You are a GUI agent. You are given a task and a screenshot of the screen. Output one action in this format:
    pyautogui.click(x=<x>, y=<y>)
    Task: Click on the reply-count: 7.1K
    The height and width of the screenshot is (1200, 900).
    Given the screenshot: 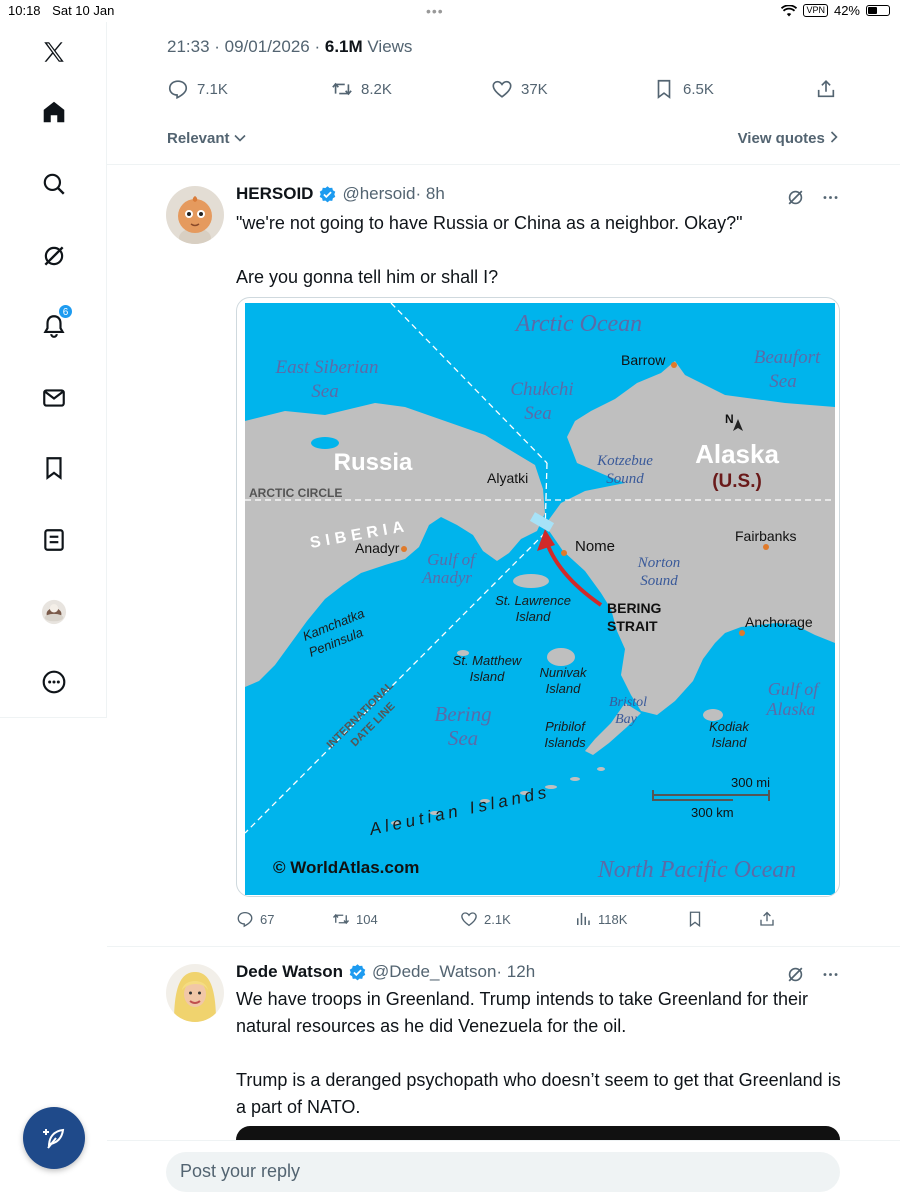 What is the action you would take?
    pyautogui.click(x=212, y=89)
    